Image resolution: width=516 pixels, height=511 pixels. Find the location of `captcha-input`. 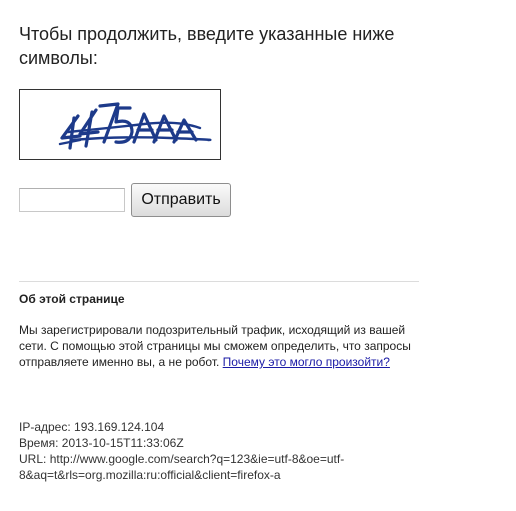

captcha-input is located at coordinates (72, 200).